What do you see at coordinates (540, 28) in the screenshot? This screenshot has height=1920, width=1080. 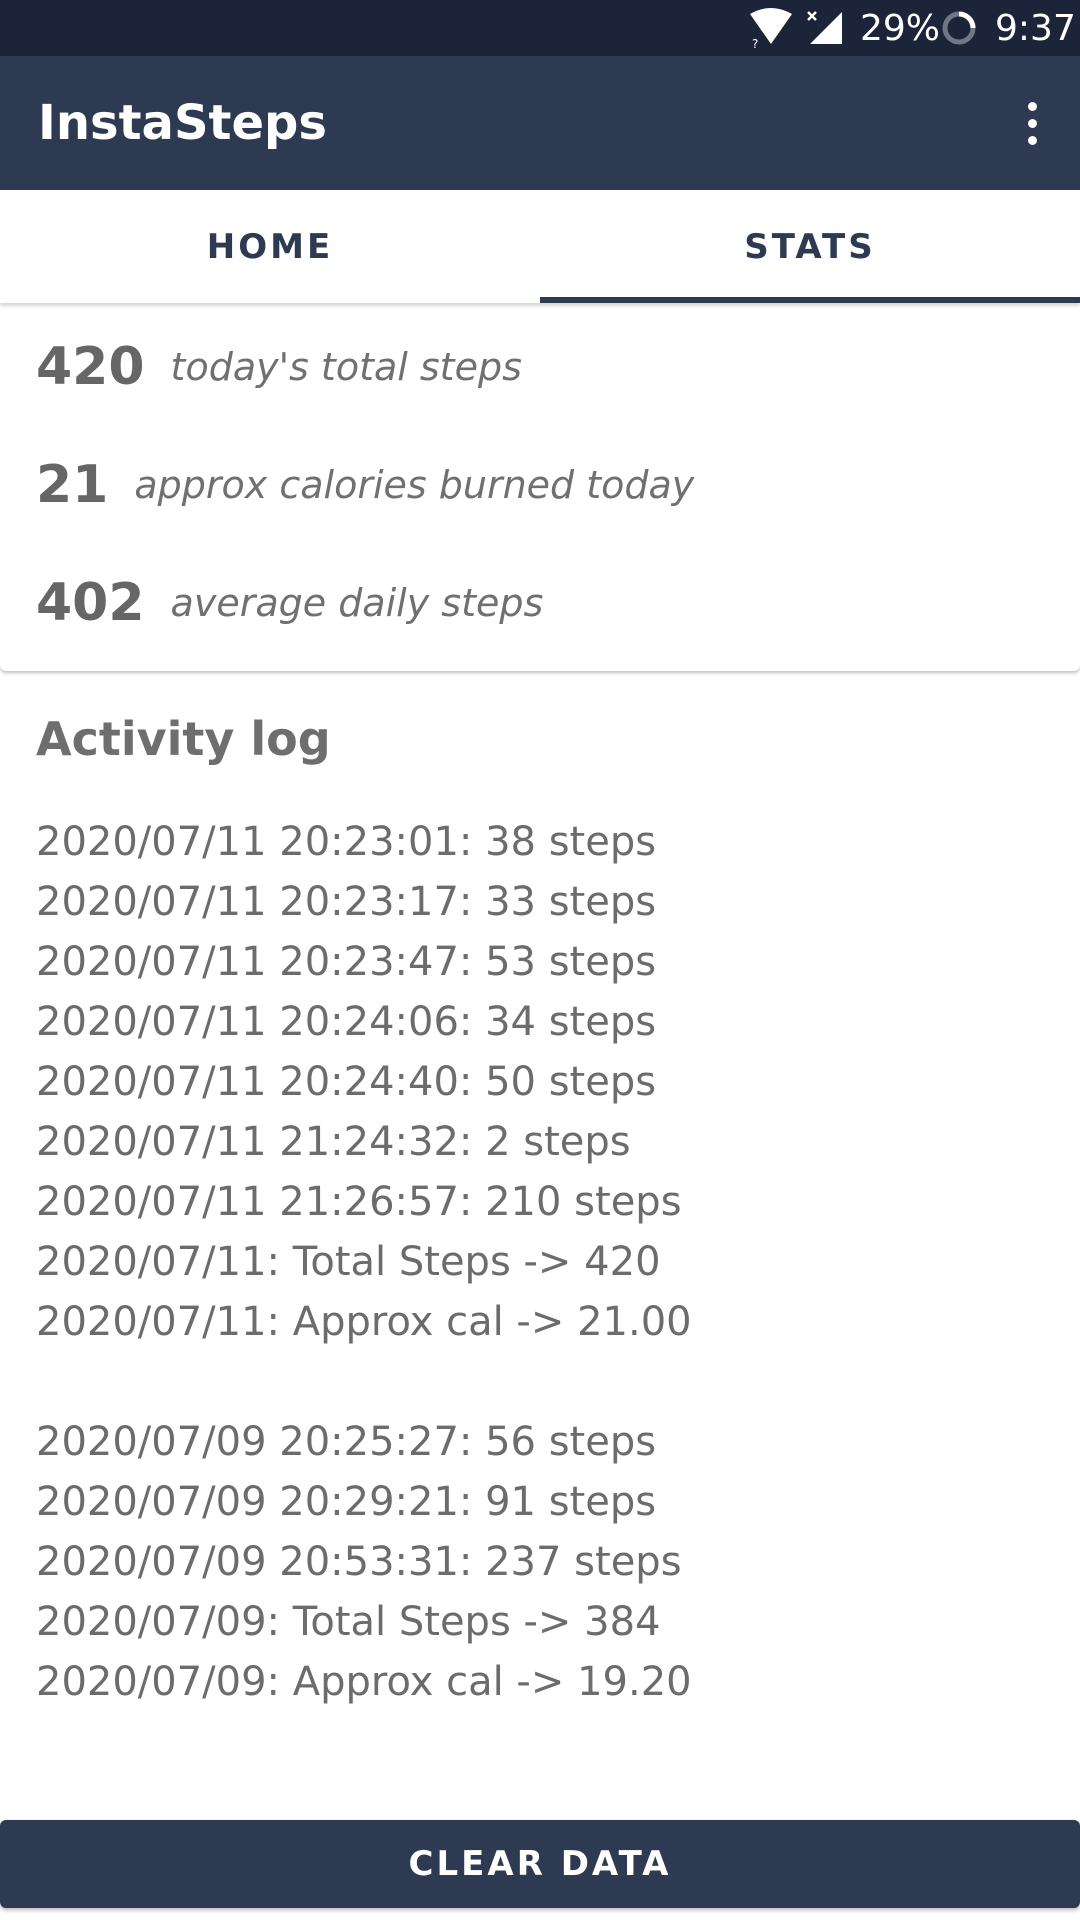 I see `status-bar: ? 29% 9:37` at bounding box center [540, 28].